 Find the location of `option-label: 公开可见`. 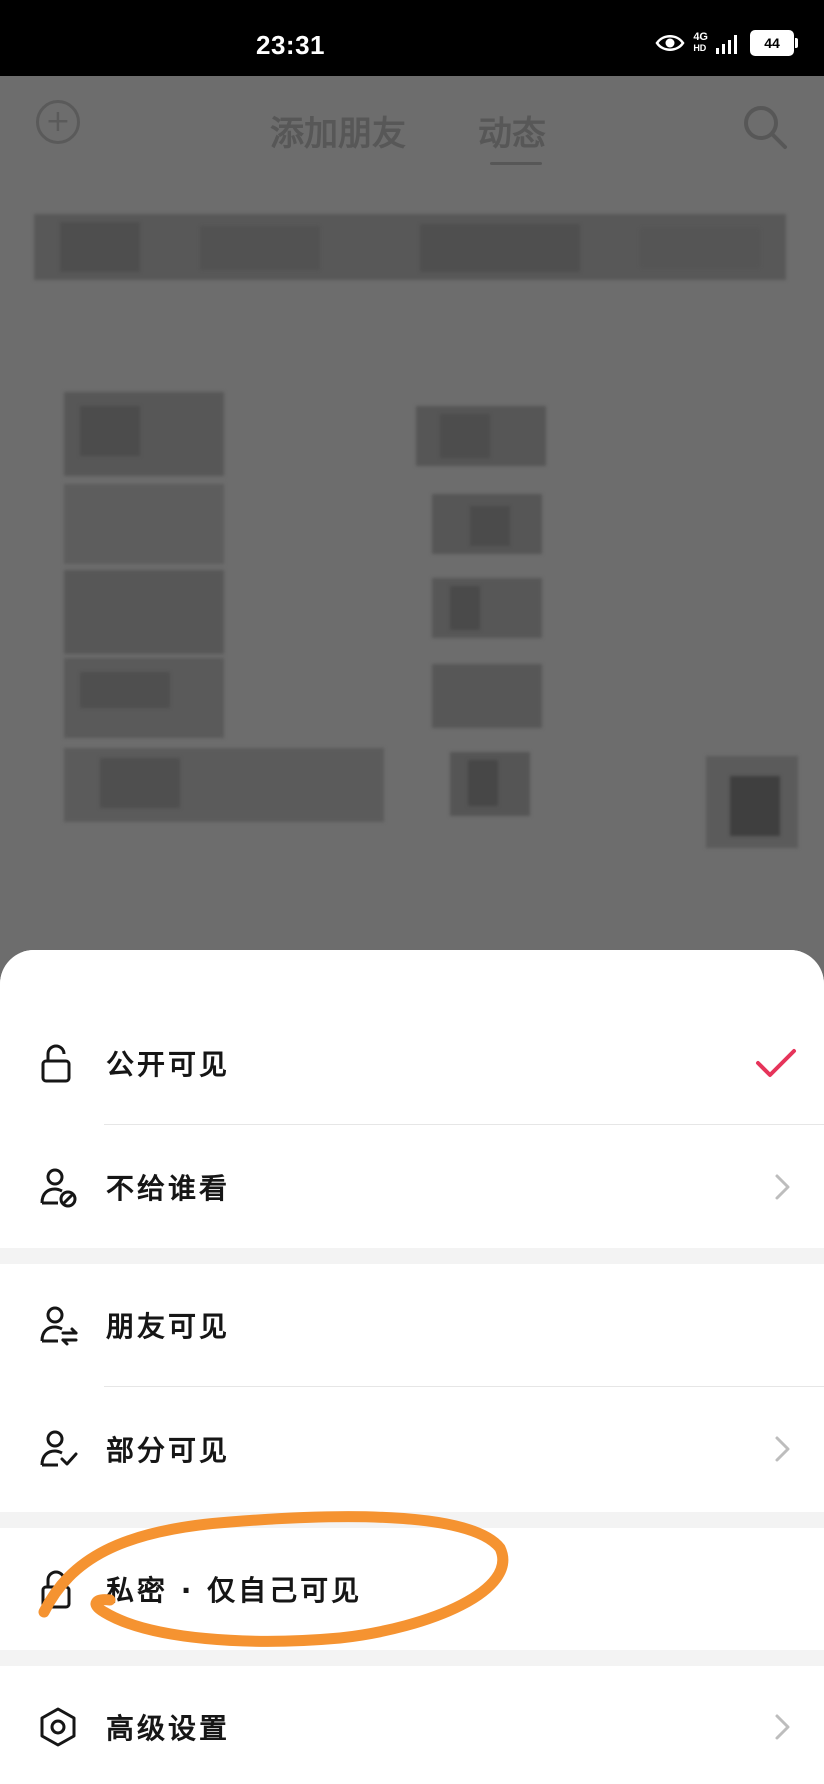

option-label: 公开可见 is located at coordinates (168, 1064).